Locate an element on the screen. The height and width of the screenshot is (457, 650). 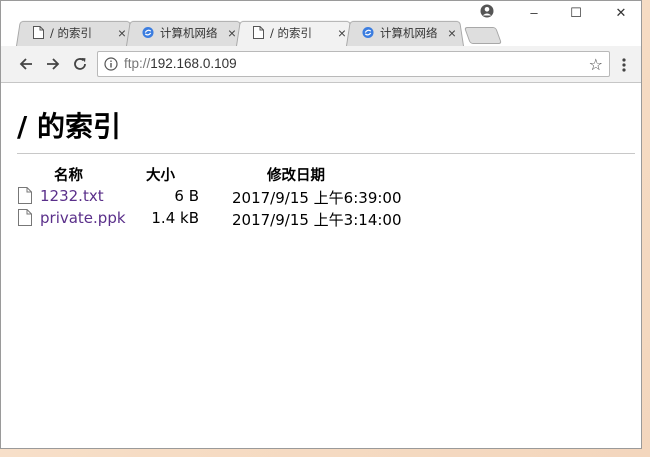
maximize-button: ☐ is located at coordinates (576, 13).